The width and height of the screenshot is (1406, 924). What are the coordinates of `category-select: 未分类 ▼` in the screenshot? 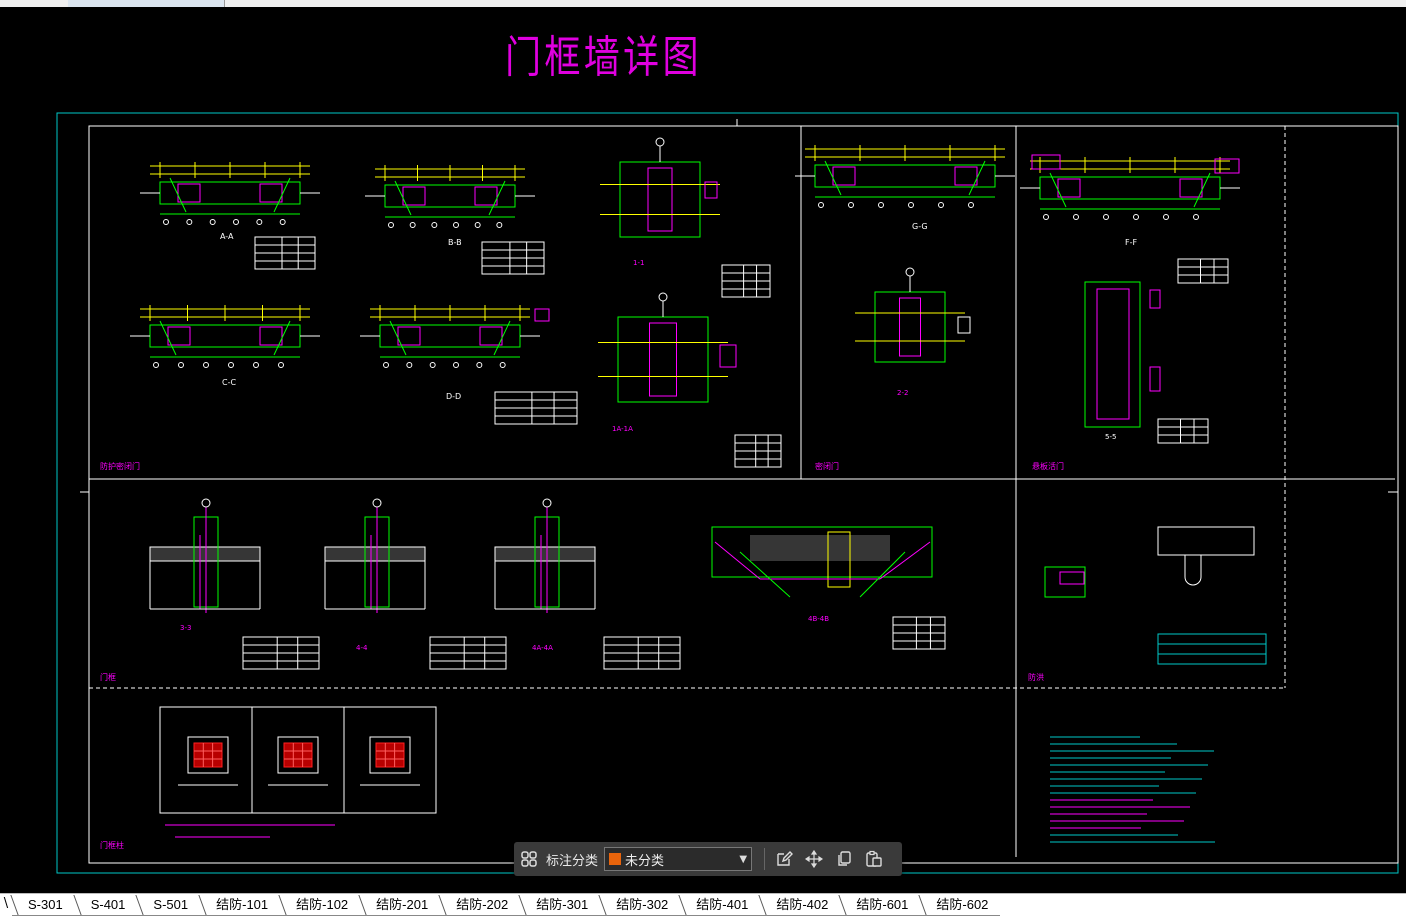 It's located at (678, 859).